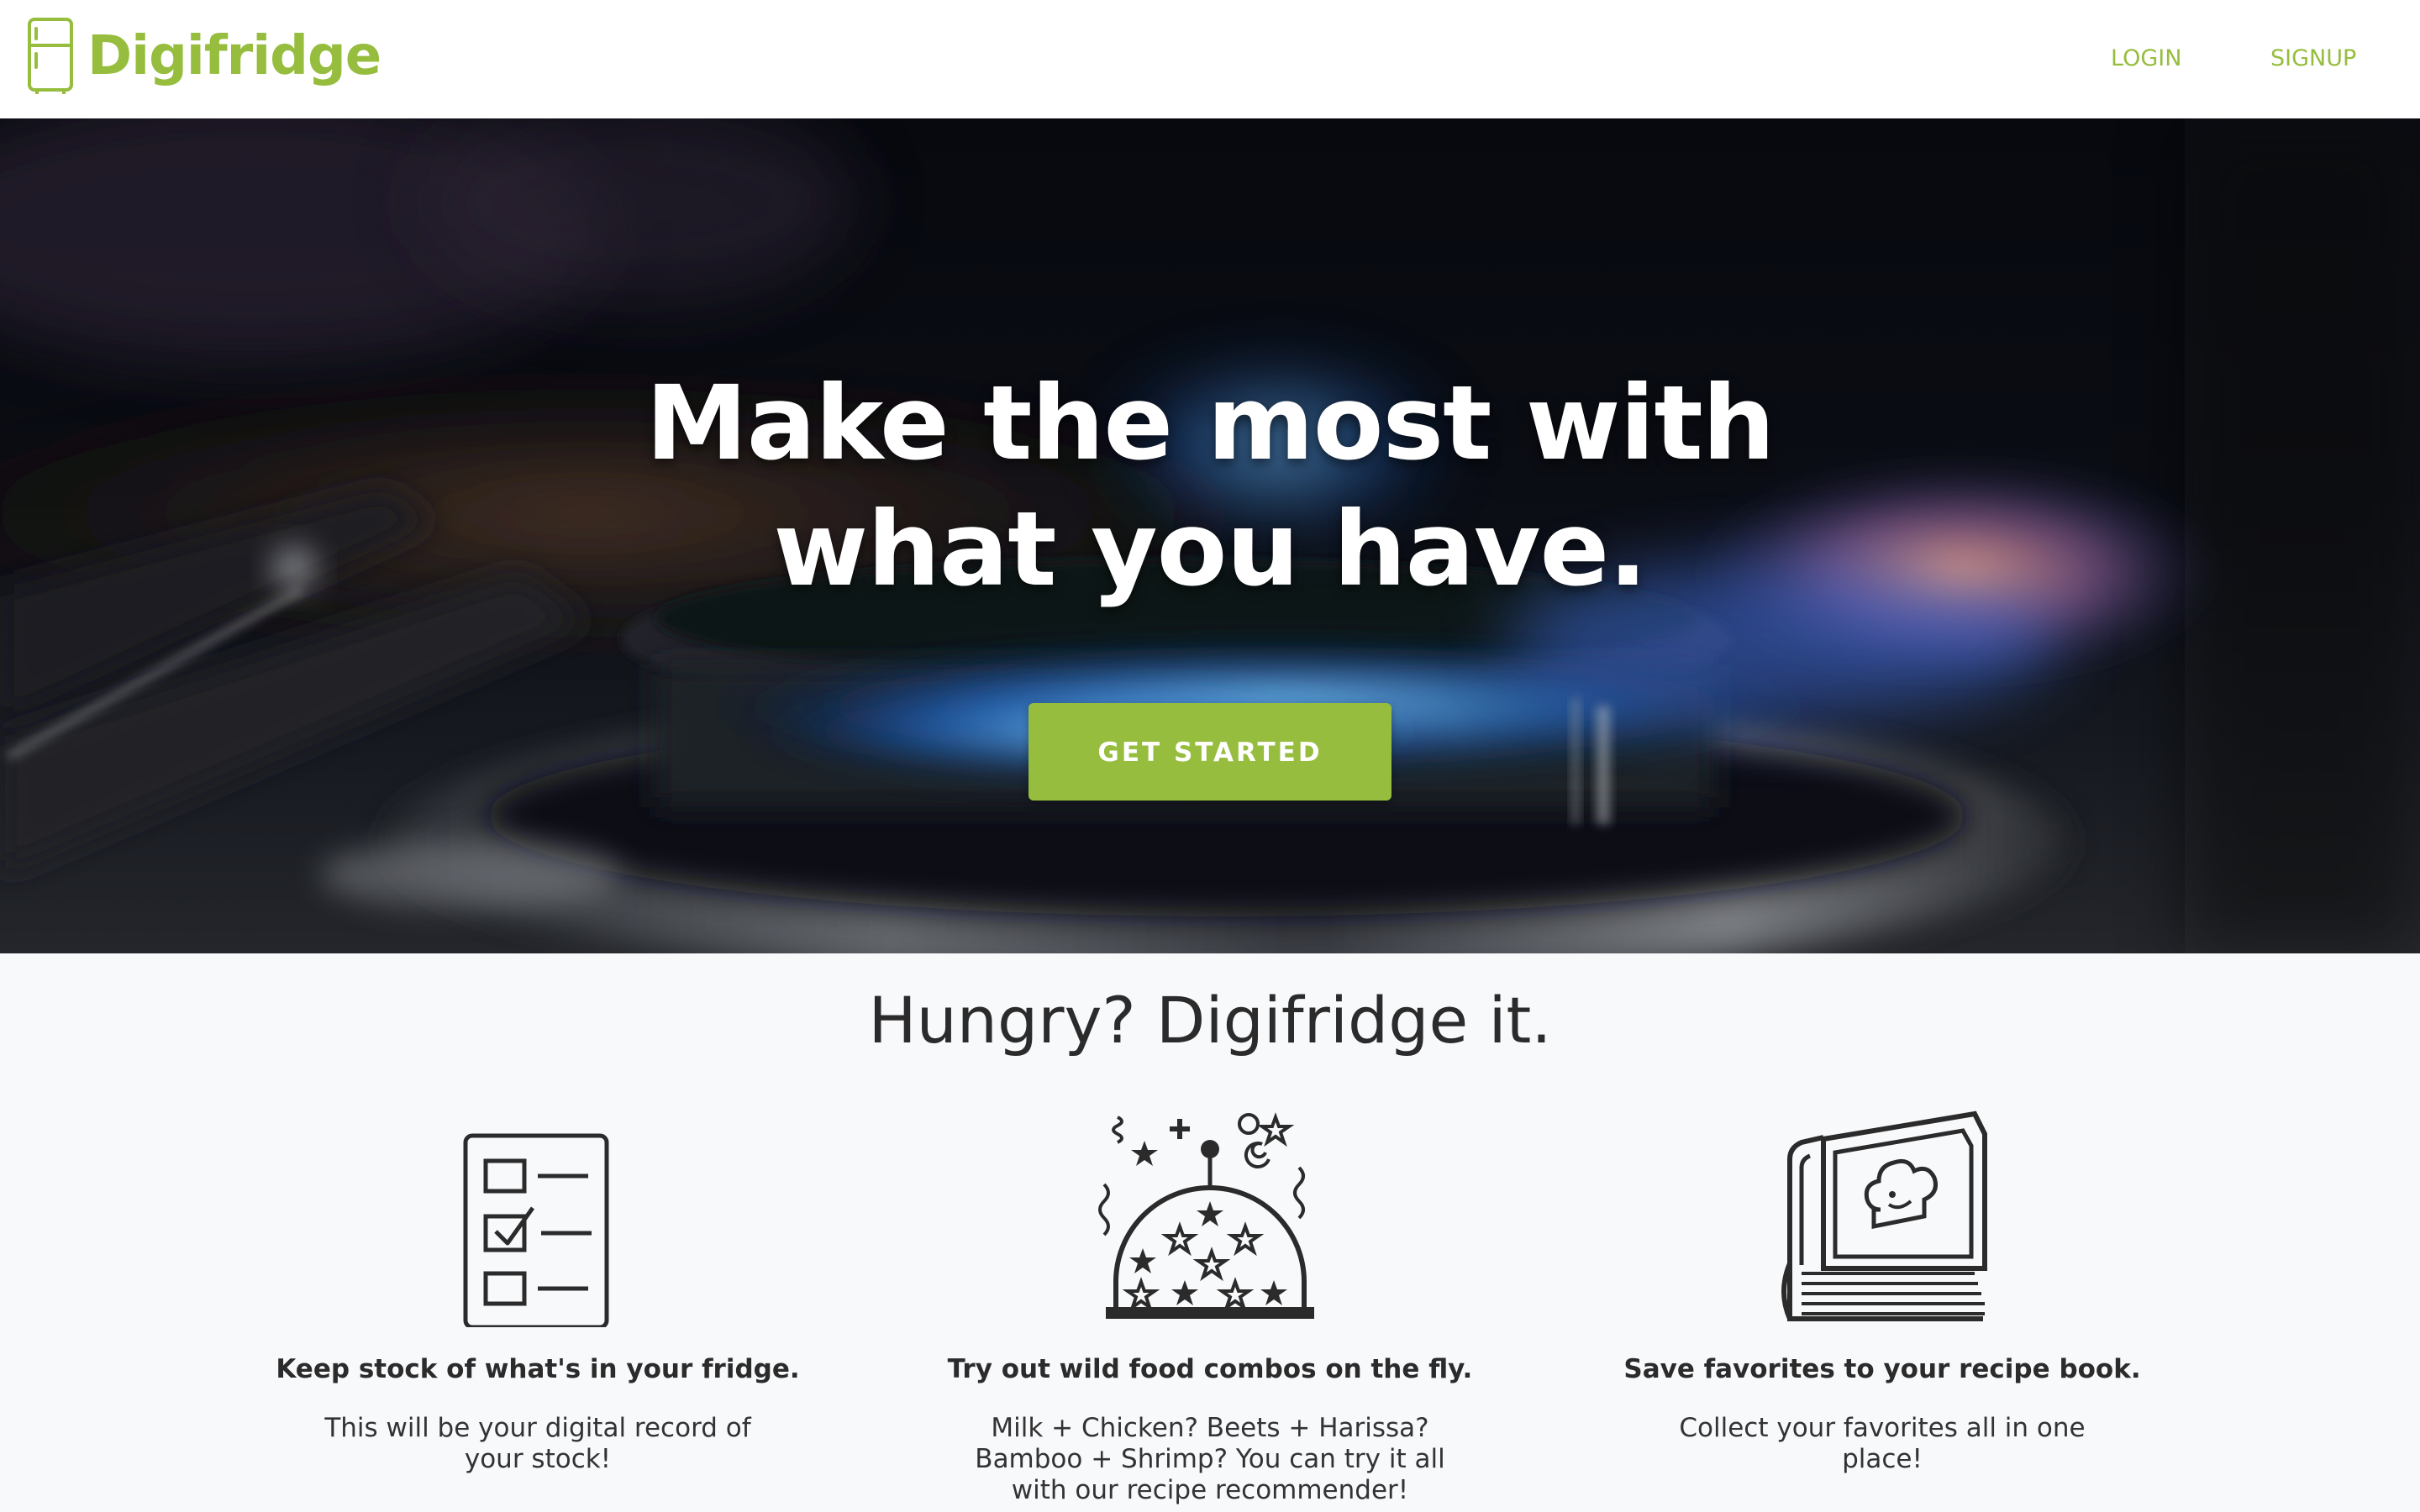 This screenshot has width=2420, height=1512. I want to click on feature-description: Collect your favorites all in one place!, so click(1882, 1443).